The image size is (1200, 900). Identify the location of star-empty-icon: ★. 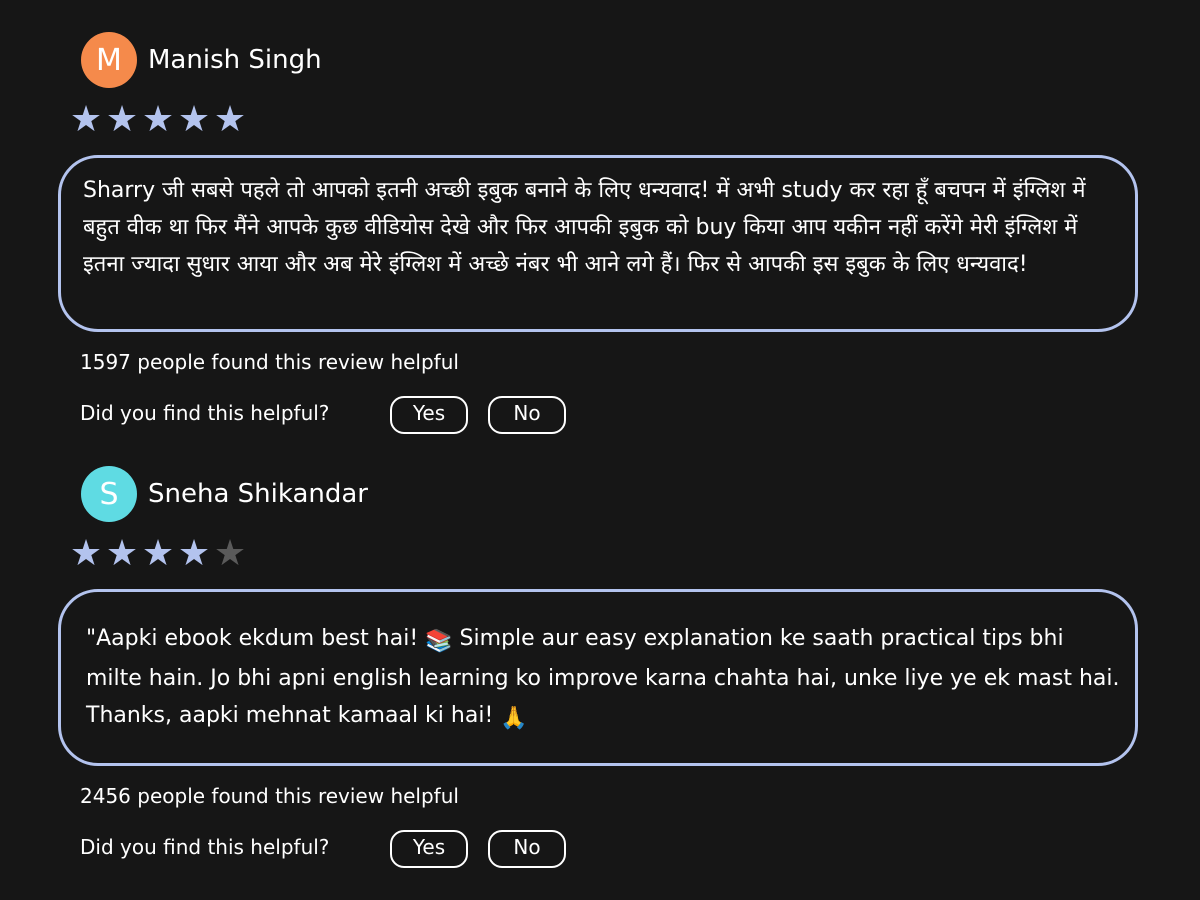
(230, 553).